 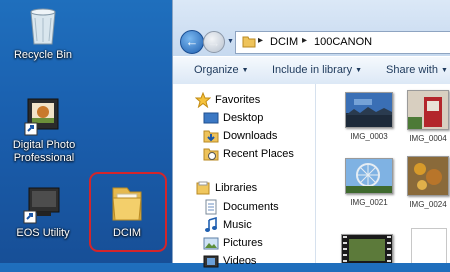 What do you see at coordinates (203, 189) in the screenshot?
I see `libraries-icon` at bounding box center [203, 189].